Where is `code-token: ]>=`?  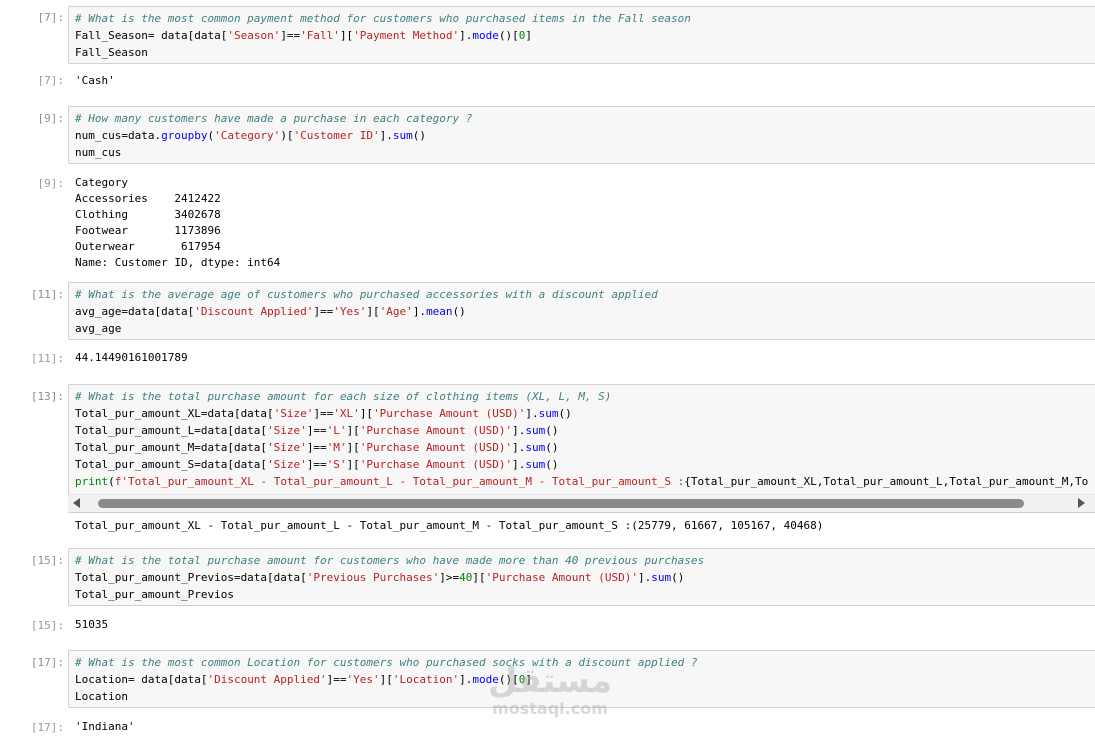
code-token: ]>= is located at coordinates (449, 577).